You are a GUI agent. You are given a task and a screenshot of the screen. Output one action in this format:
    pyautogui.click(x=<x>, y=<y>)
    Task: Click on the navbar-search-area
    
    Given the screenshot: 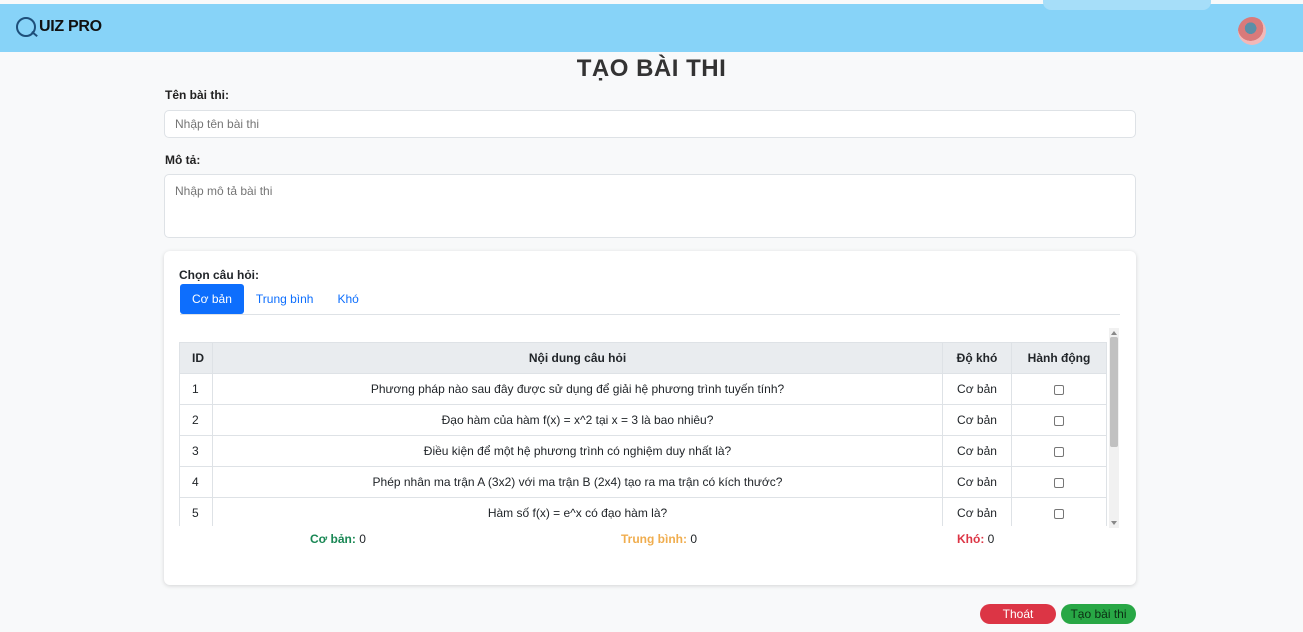 What is the action you would take?
    pyautogui.click(x=1127, y=5)
    